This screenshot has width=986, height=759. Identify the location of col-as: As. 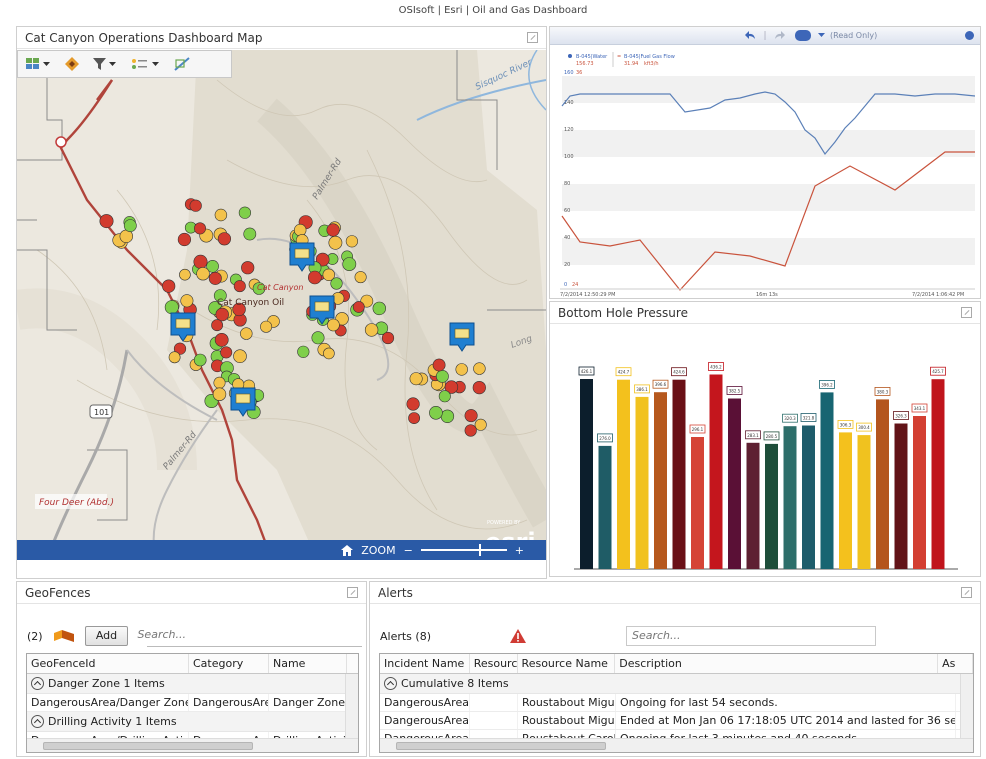
(955, 663).